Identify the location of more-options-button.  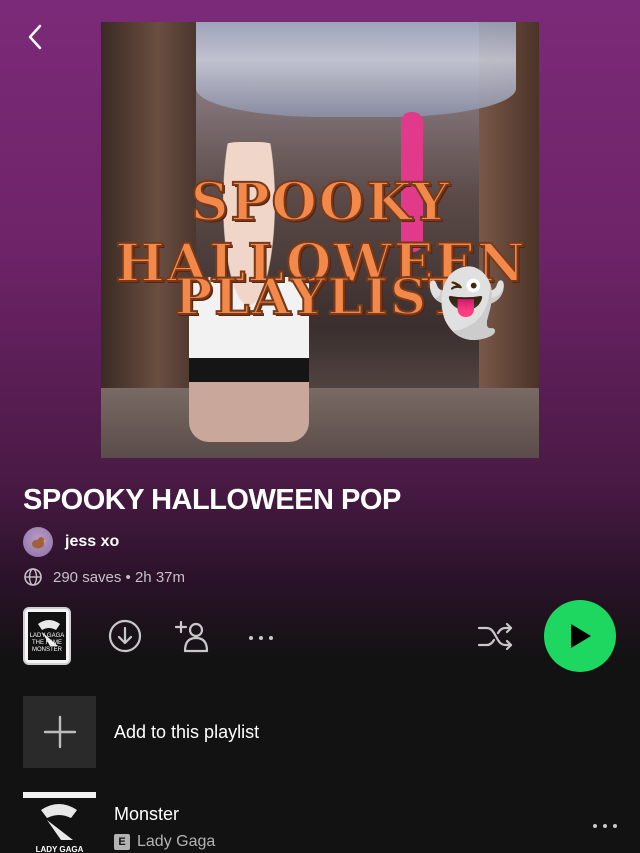
(261, 636).